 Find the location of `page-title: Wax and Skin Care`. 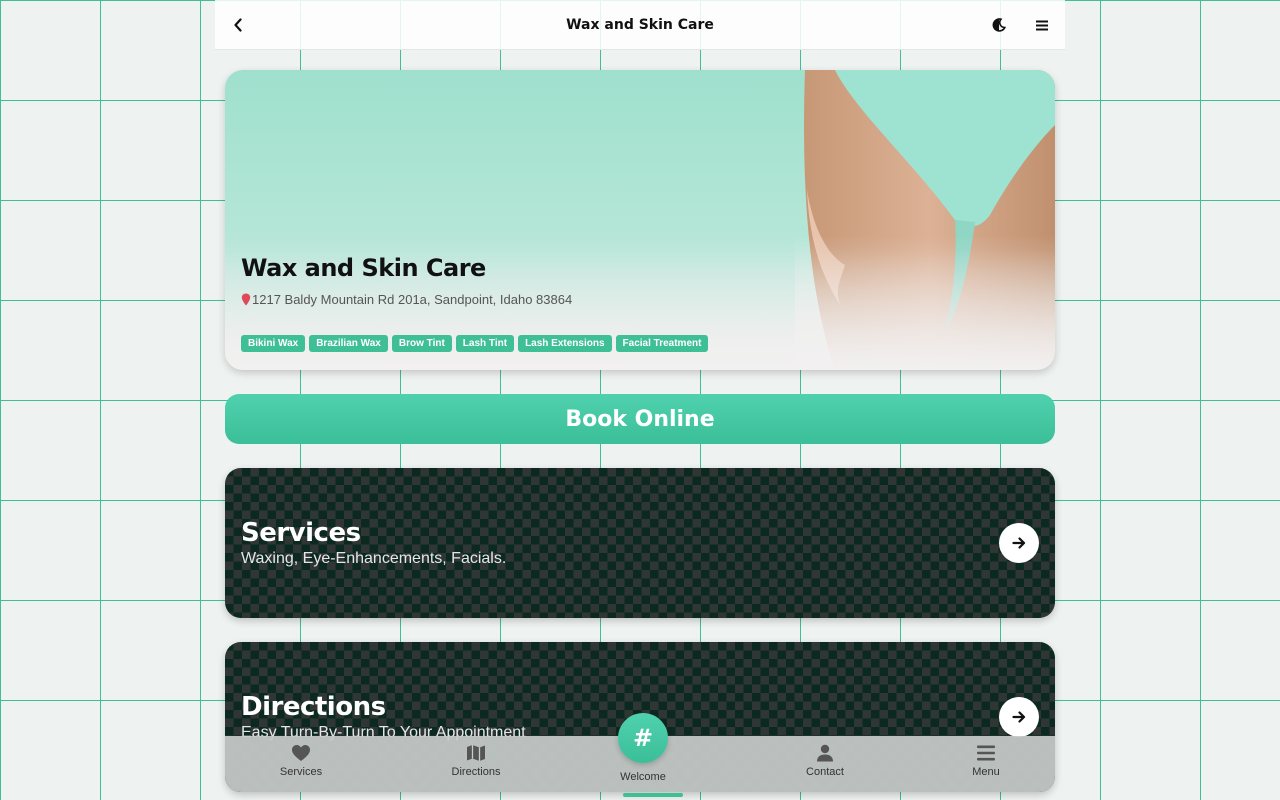

page-title: Wax and Skin Care is located at coordinates (640, 24).